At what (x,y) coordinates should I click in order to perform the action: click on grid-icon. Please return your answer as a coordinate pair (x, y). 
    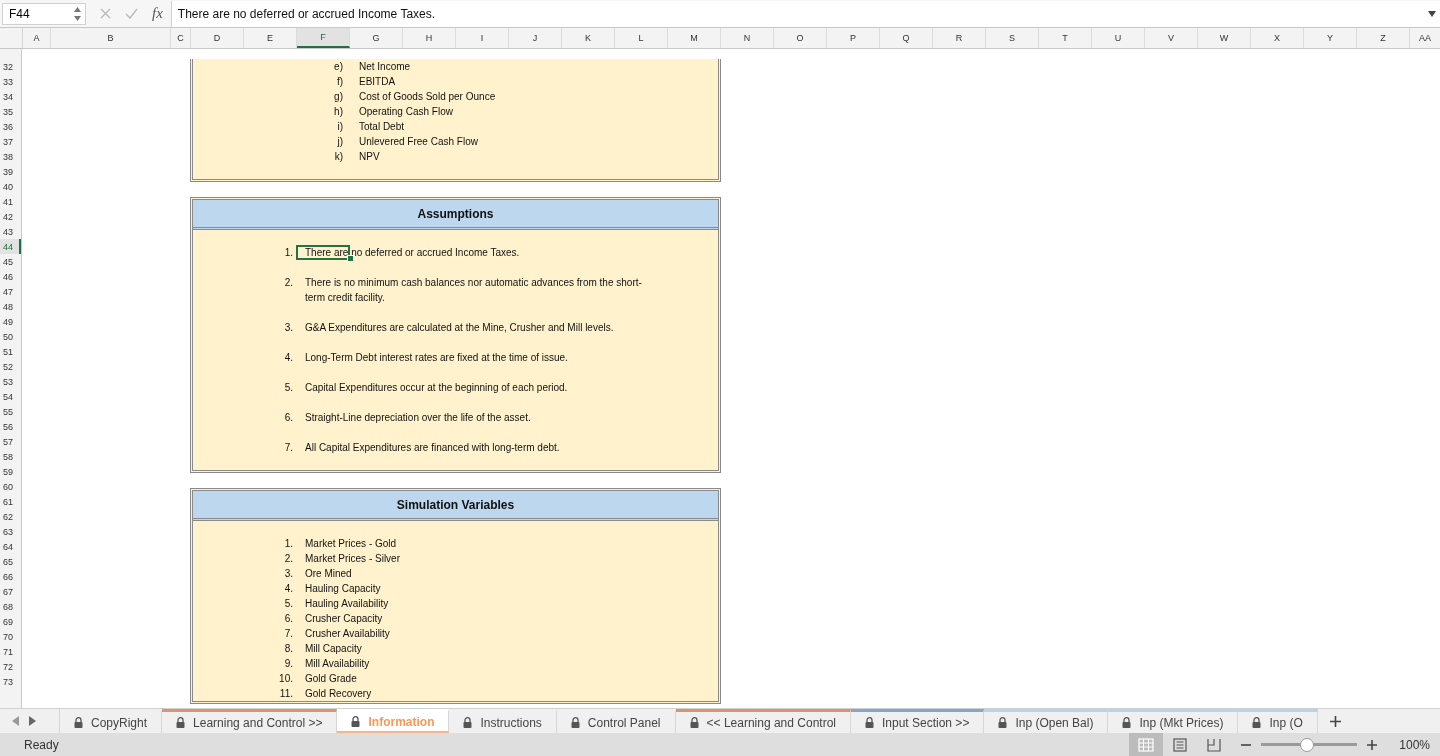
    Looking at the image, I should click on (1146, 744).